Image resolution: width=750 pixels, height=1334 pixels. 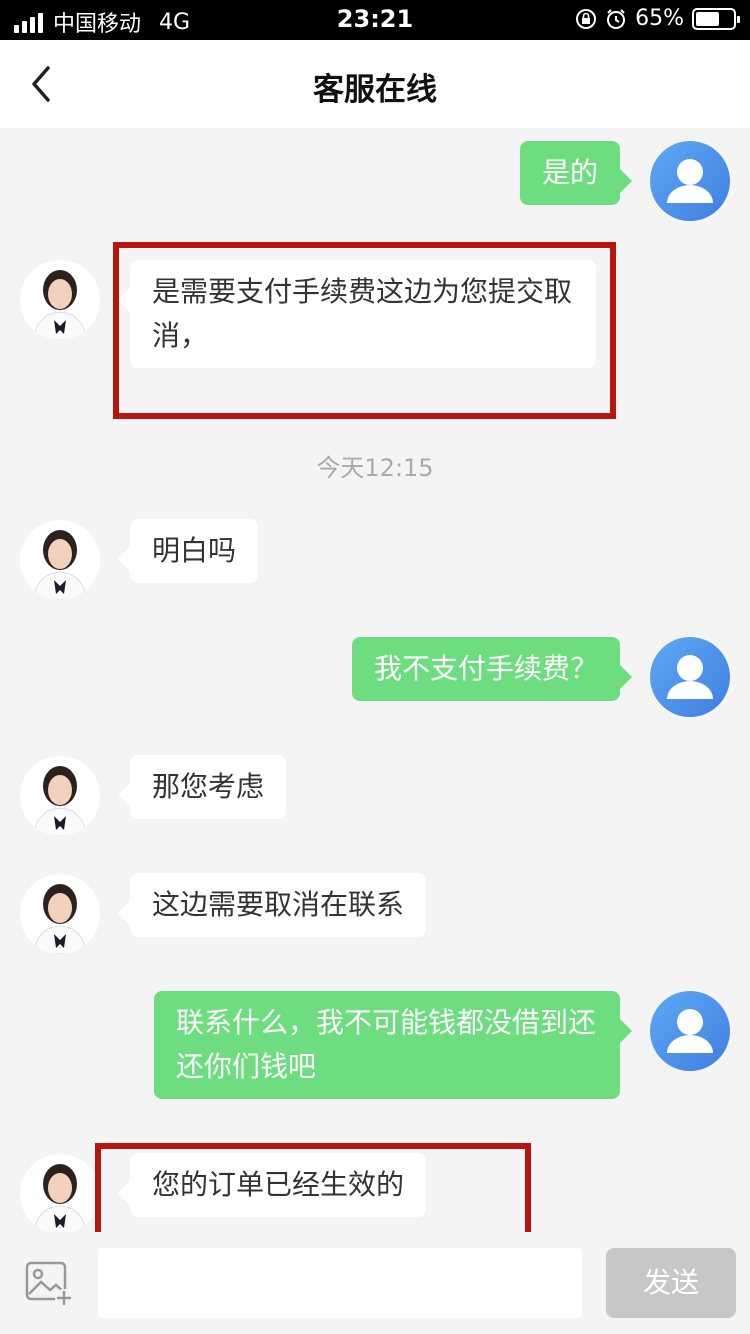 What do you see at coordinates (375, 90) in the screenshot?
I see `page-title: 客服在线` at bounding box center [375, 90].